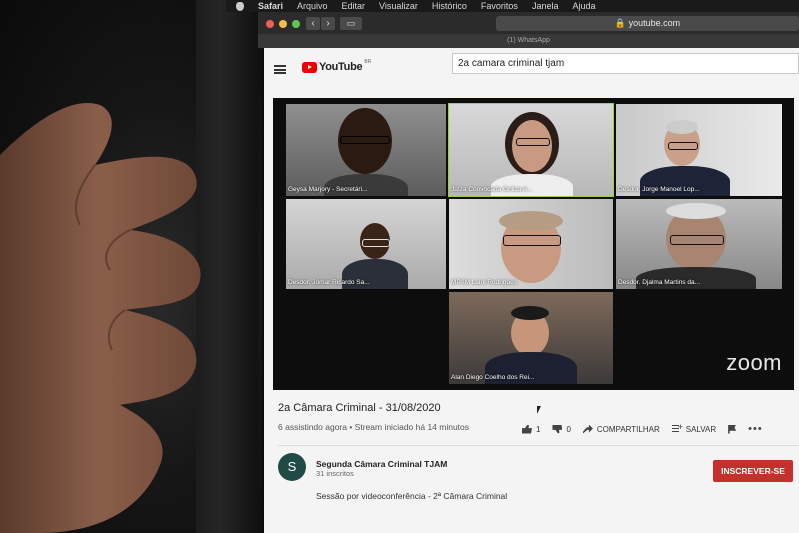 The image size is (799, 533). I want to click on report-button, so click(732, 429).